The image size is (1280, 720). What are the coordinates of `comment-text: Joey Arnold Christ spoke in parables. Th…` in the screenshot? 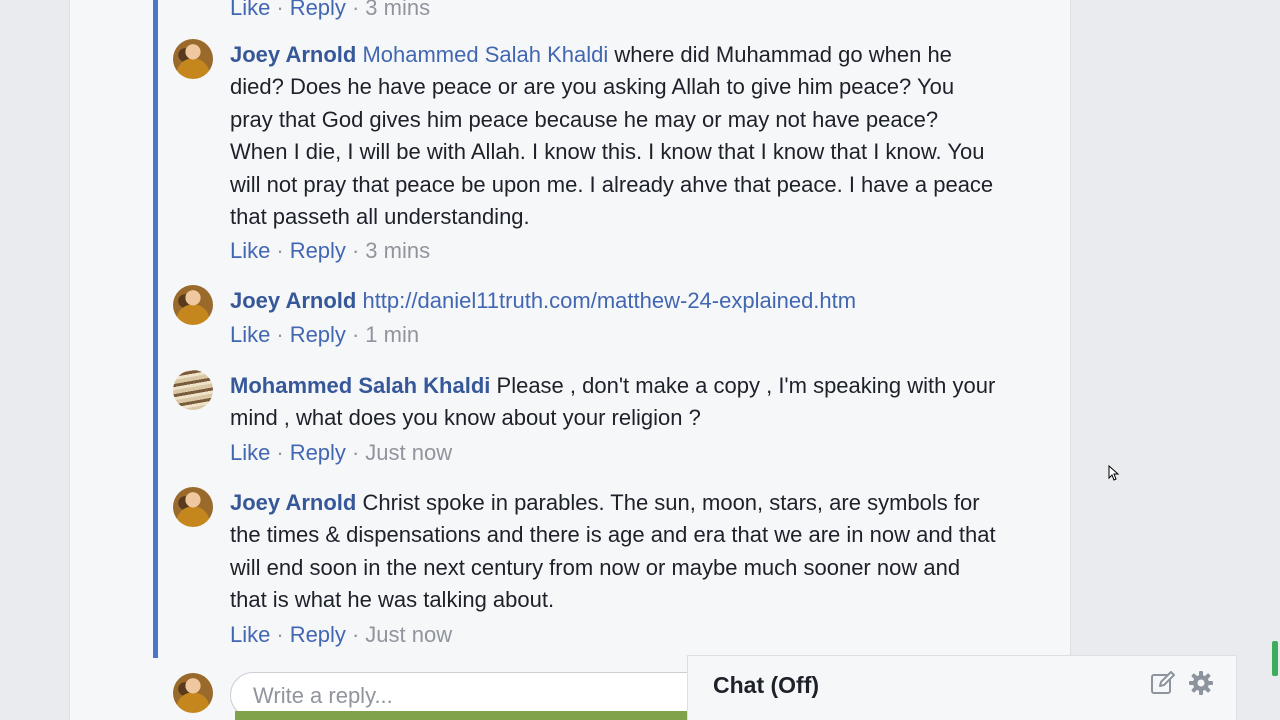 It's located at (615, 552).